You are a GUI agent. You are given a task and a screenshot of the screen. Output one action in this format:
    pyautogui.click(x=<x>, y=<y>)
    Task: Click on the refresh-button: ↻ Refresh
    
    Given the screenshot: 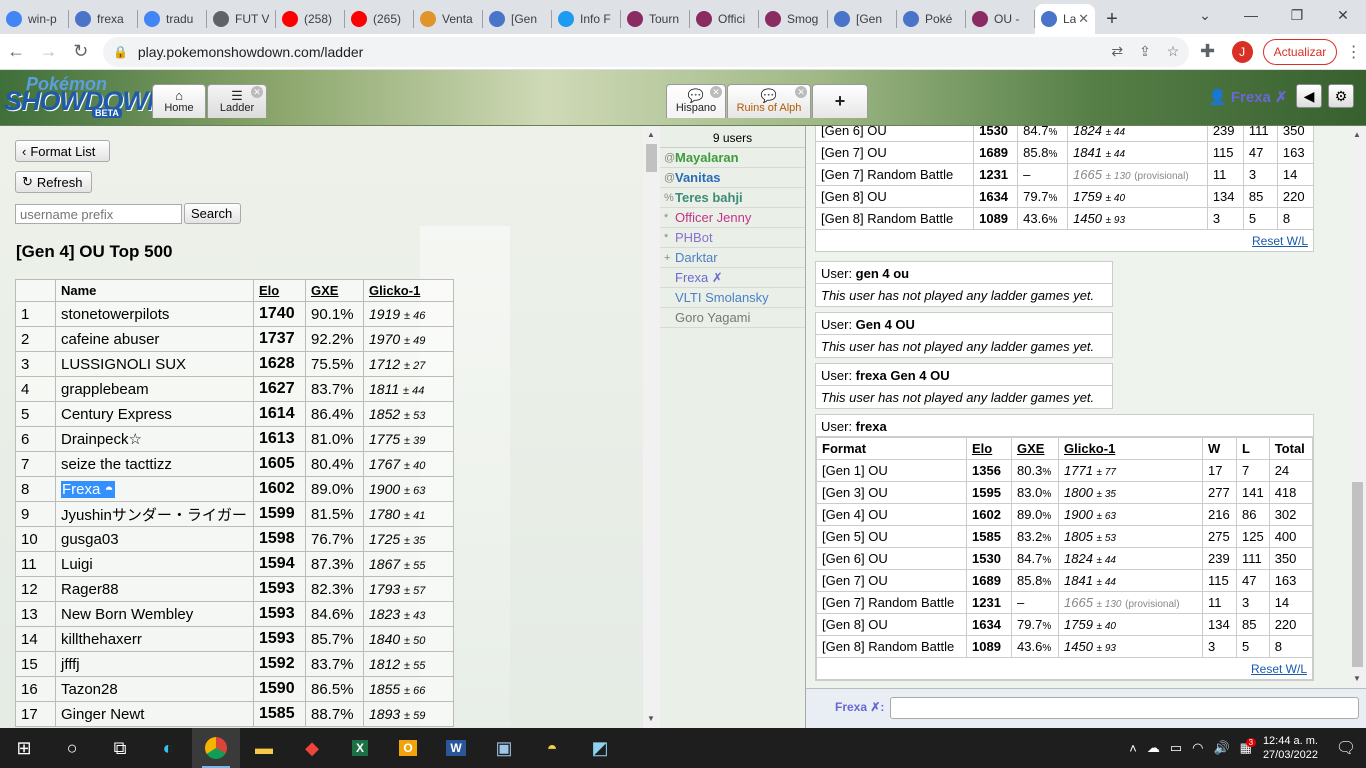 What is the action you would take?
    pyautogui.click(x=53, y=182)
    